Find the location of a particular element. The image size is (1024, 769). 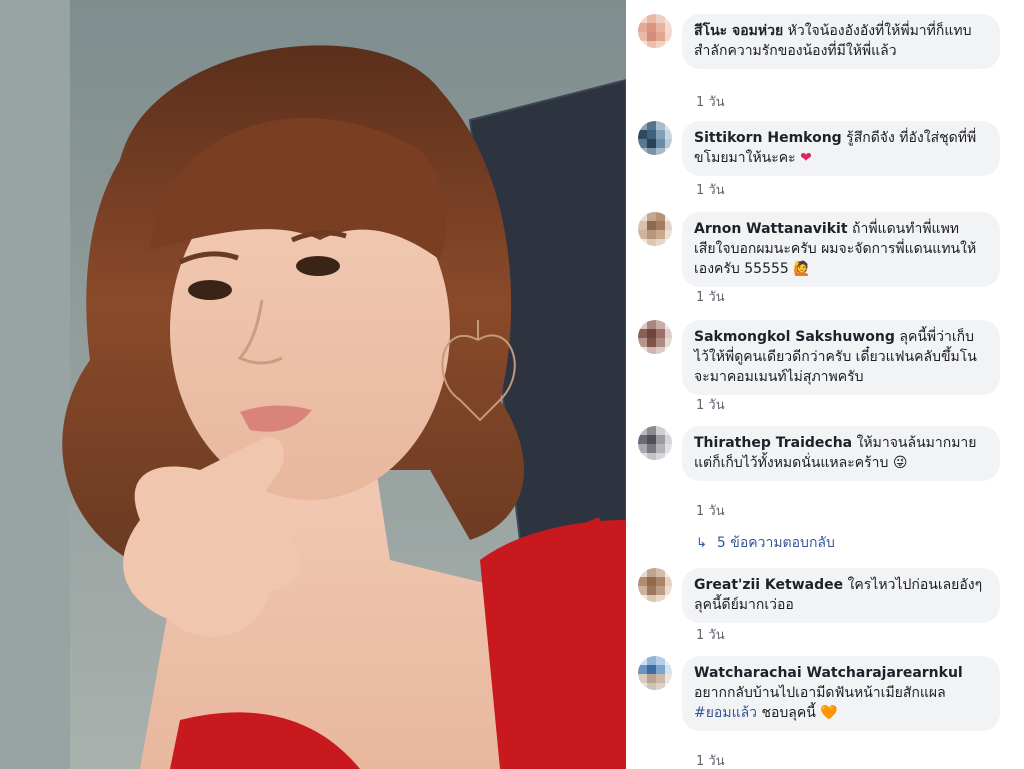

view-replies-link: ↳ 5 ข้อความตอบกลับ is located at coordinates (765, 543).